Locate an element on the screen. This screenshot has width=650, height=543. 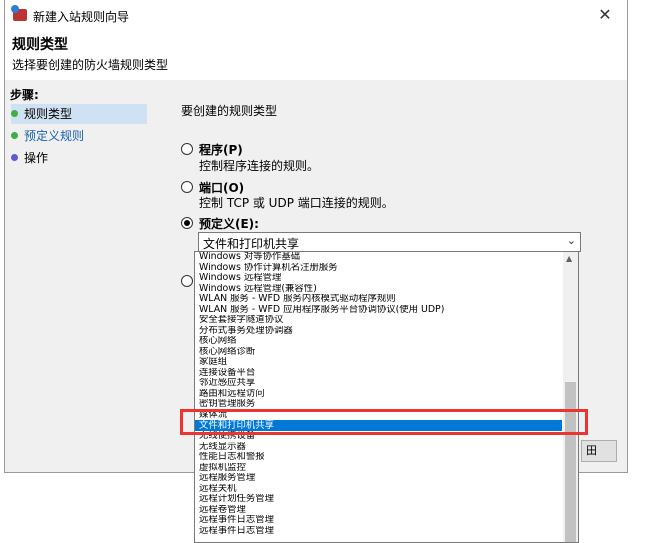
dropdown-item: WLAN 服务 - WFD 服务内核模式驱动程序规则 is located at coordinates (378, 299).